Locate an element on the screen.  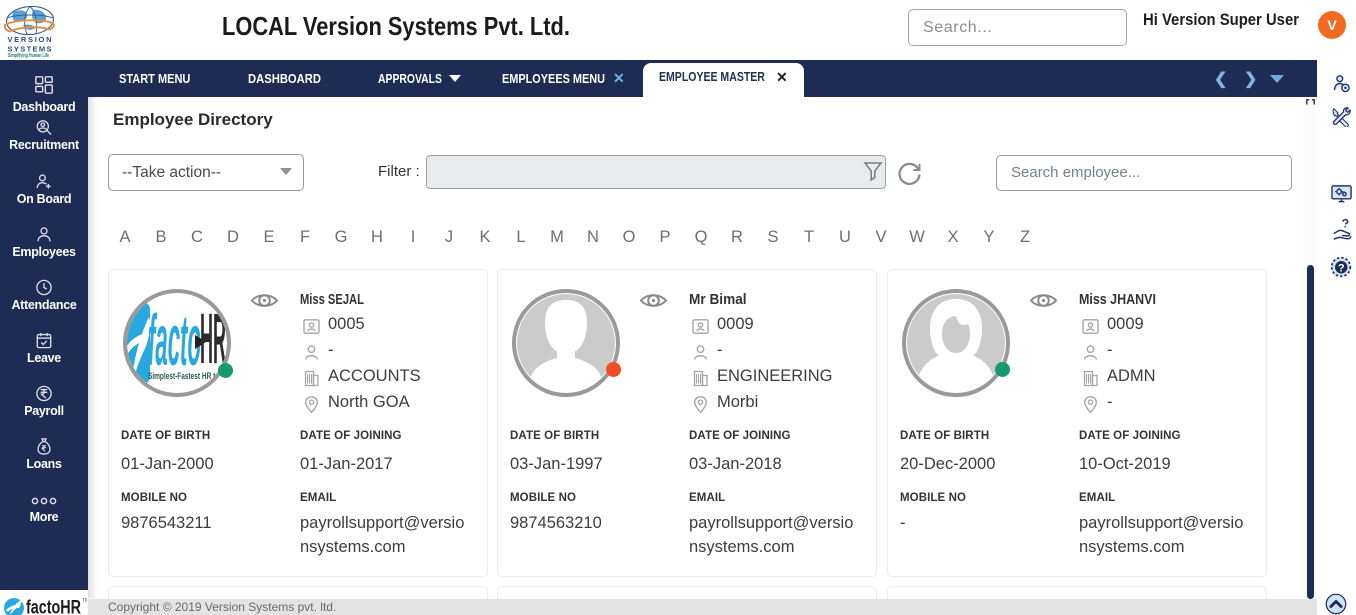
svg-text: Simplifying Human Life is located at coordinates (28, 55).